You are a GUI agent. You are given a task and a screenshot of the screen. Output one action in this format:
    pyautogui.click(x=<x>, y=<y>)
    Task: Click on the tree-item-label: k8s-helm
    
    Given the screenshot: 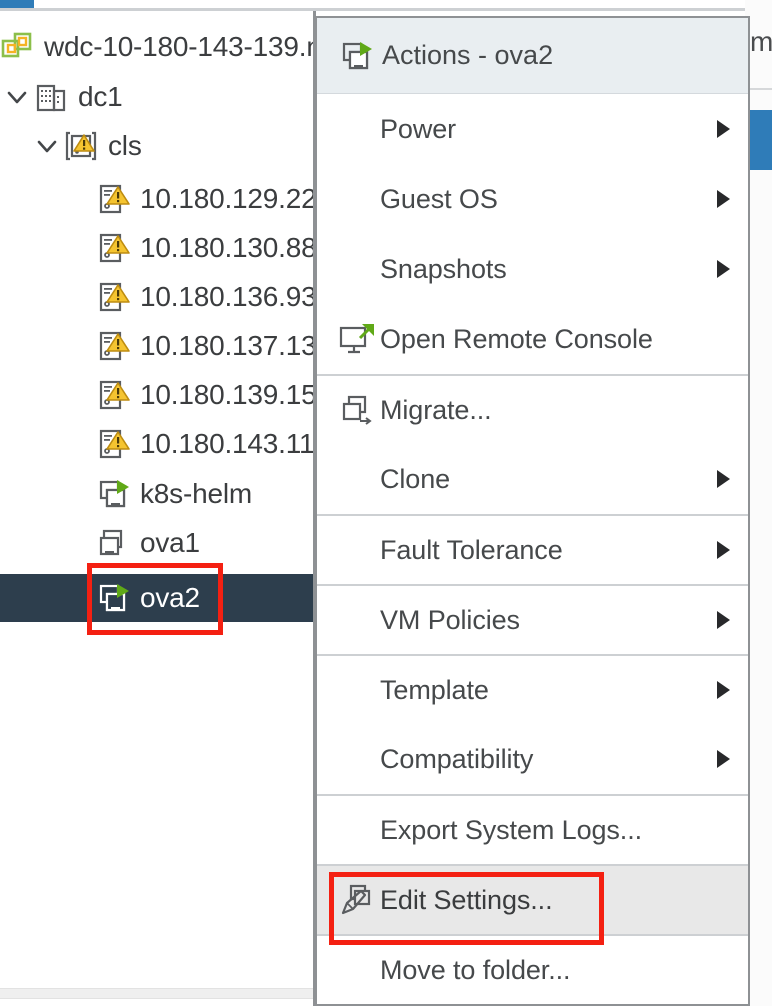 What is the action you would take?
    pyautogui.click(x=196, y=493)
    